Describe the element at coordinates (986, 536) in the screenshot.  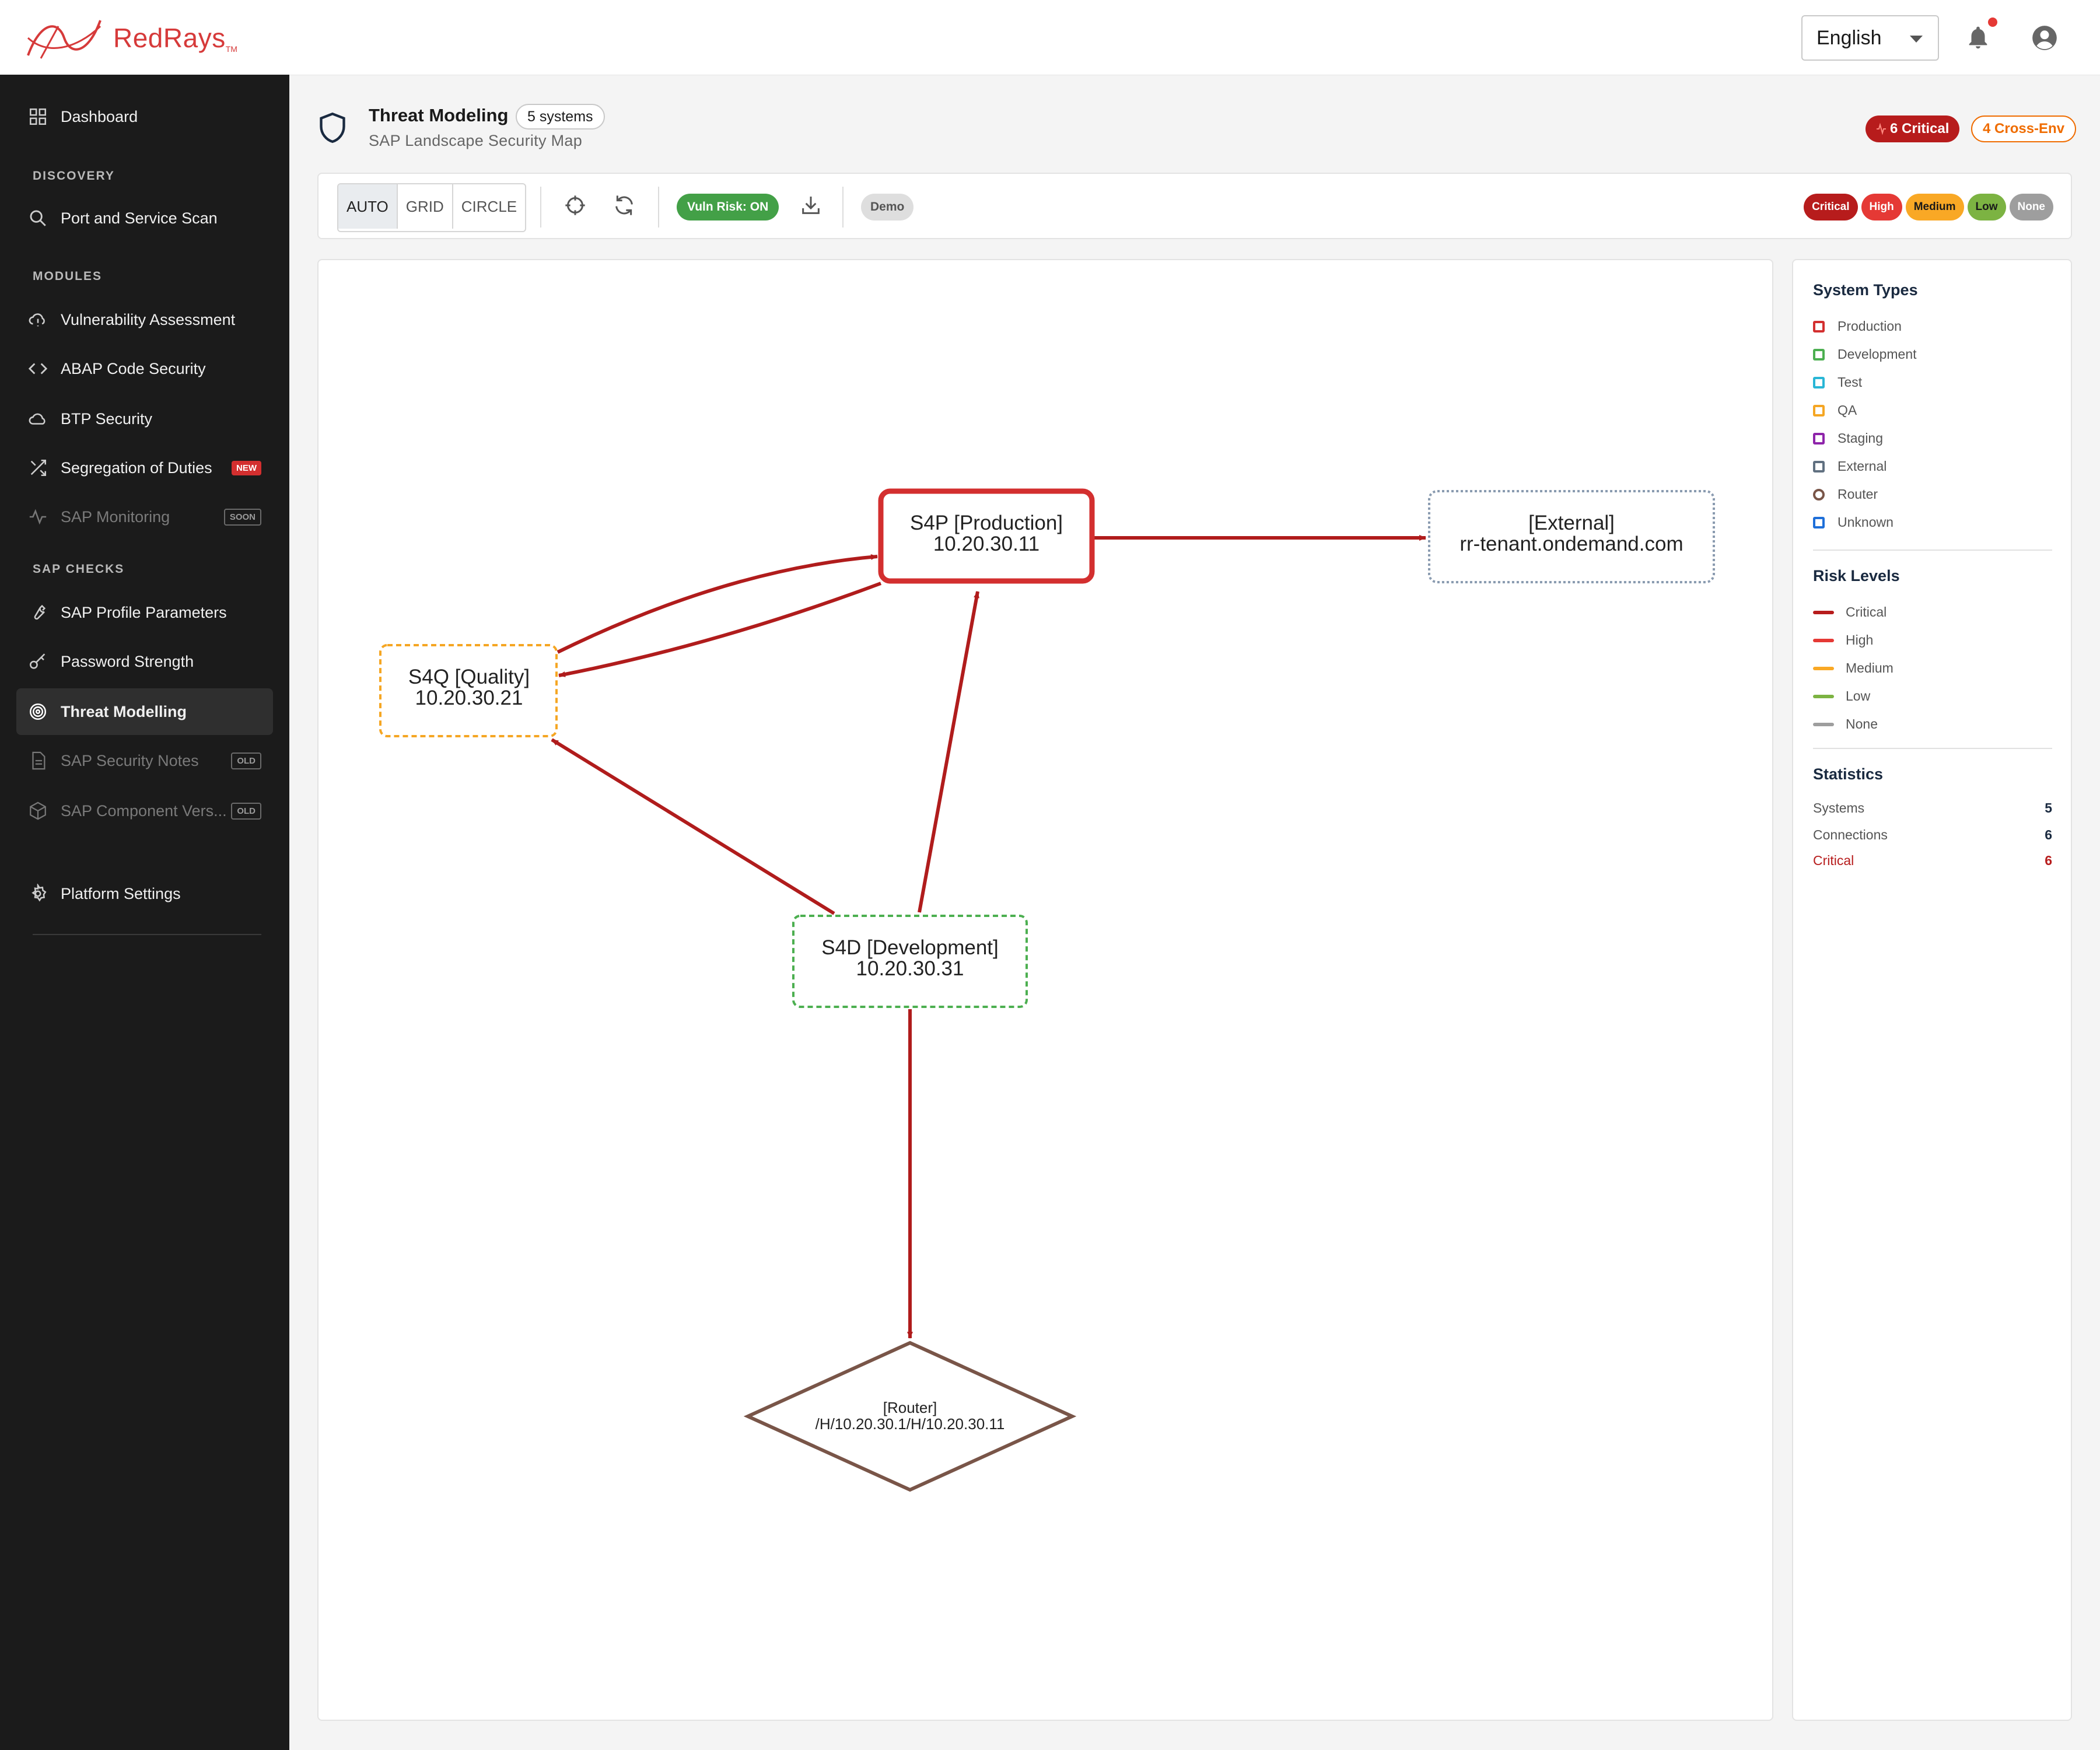
I see `node-s4p: S4P [Production] 10.20.30.11` at that location.